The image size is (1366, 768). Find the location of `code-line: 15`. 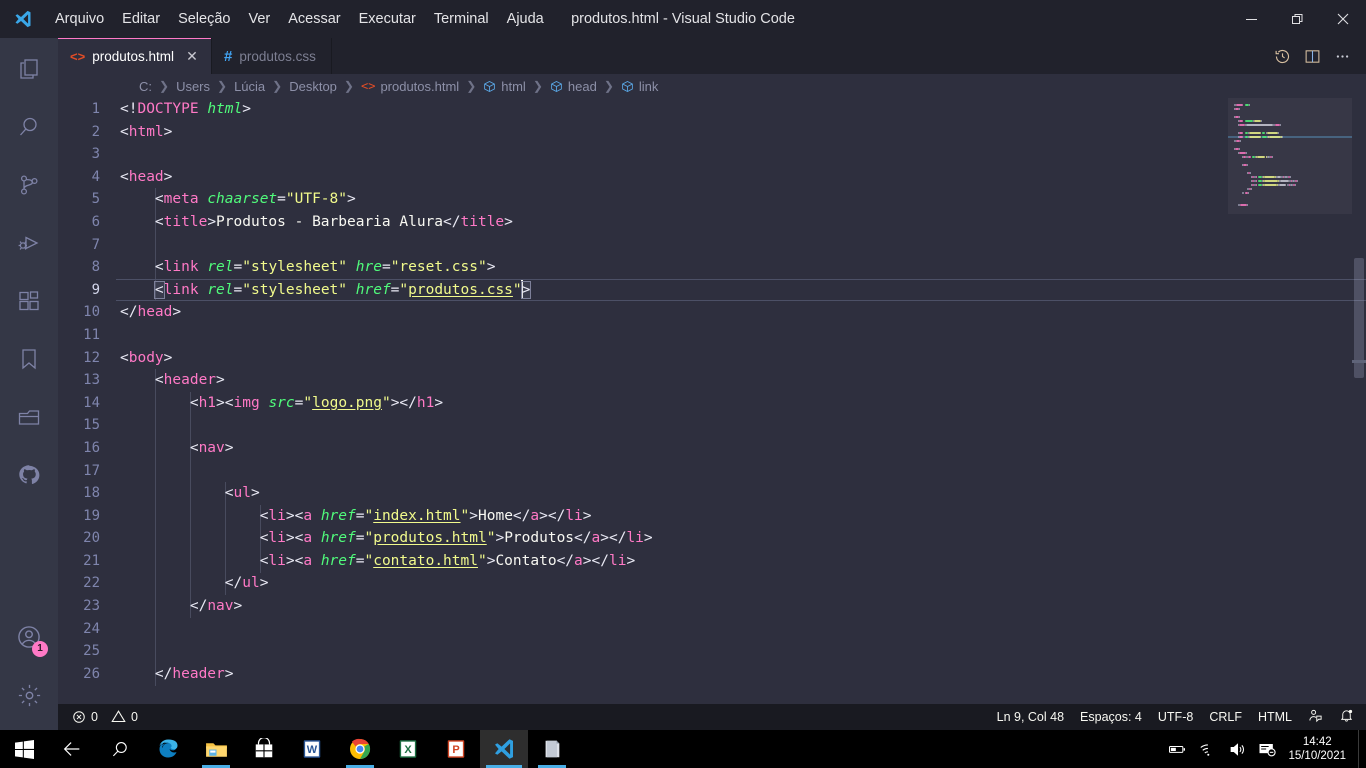

code-line: 15 is located at coordinates (712, 425).